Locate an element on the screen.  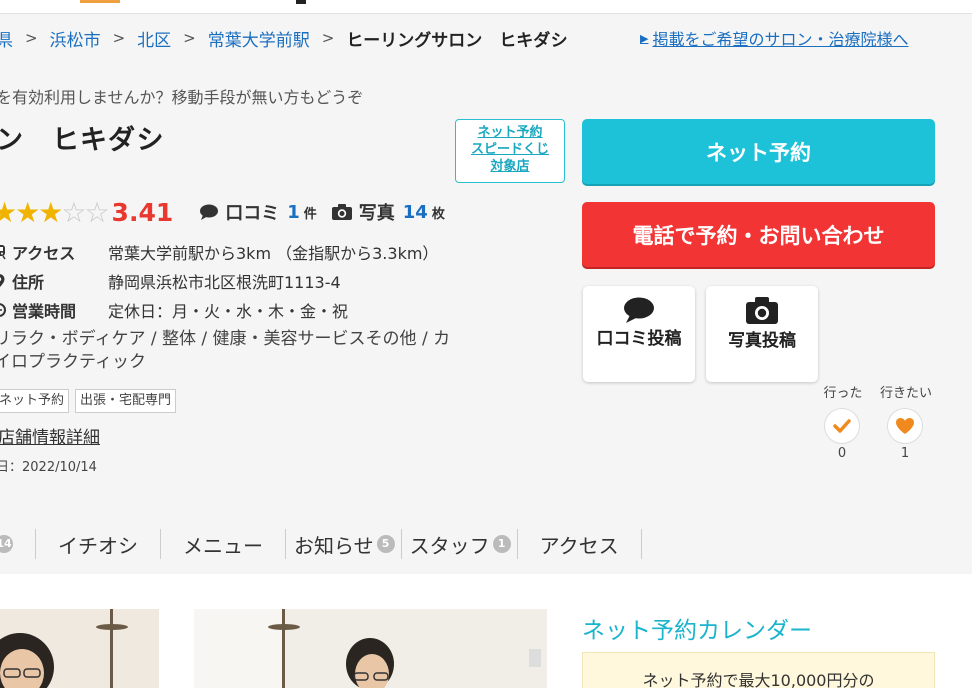
check-icon is located at coordinates (842, 426).